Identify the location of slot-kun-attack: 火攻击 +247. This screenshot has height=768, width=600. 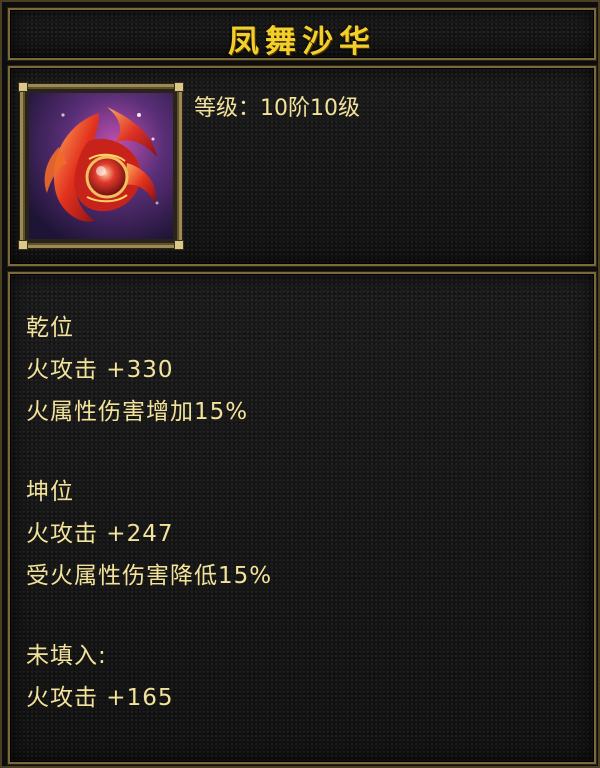
(100, 534).